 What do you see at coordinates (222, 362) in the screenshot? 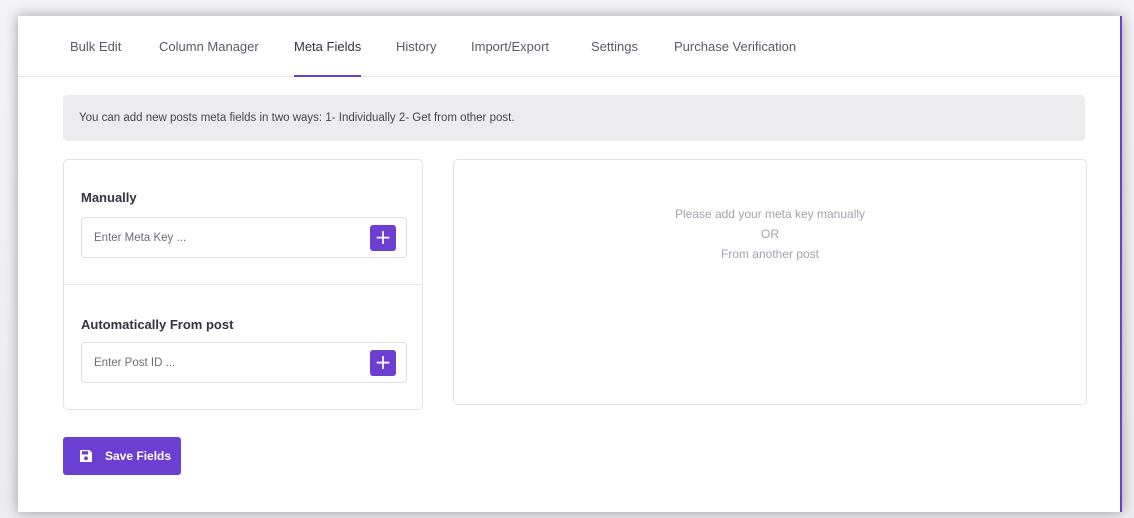
I see `post-id-input` at bounding box center [222, 362].